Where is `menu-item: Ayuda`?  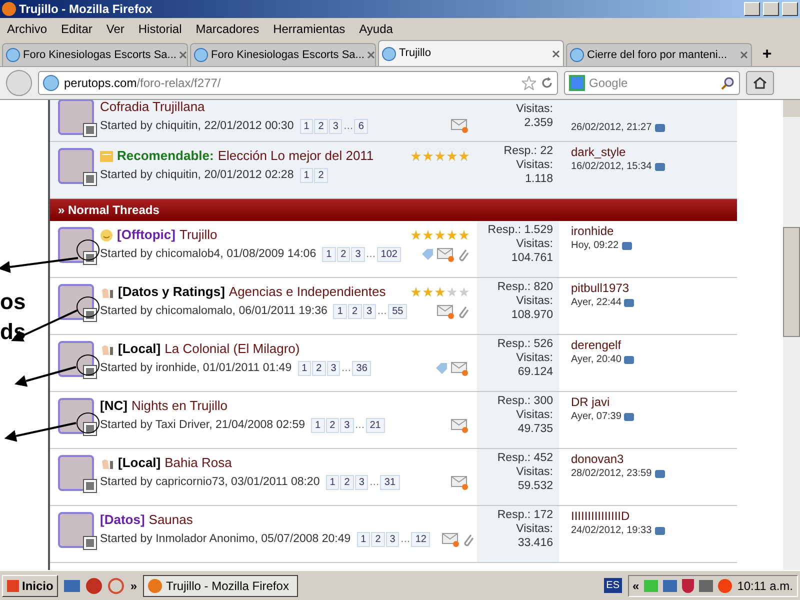
menu-item: Ayuda is located at coordinates (376, 29).